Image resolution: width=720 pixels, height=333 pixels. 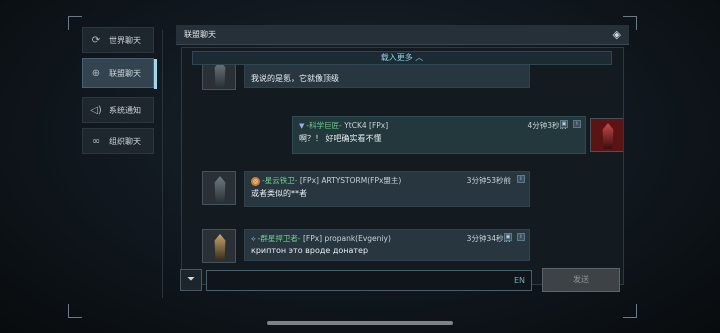 What do you see at coordinates (360, 323) in the screenshot?
I see `home-indicator` at bounding box center [360, 323].